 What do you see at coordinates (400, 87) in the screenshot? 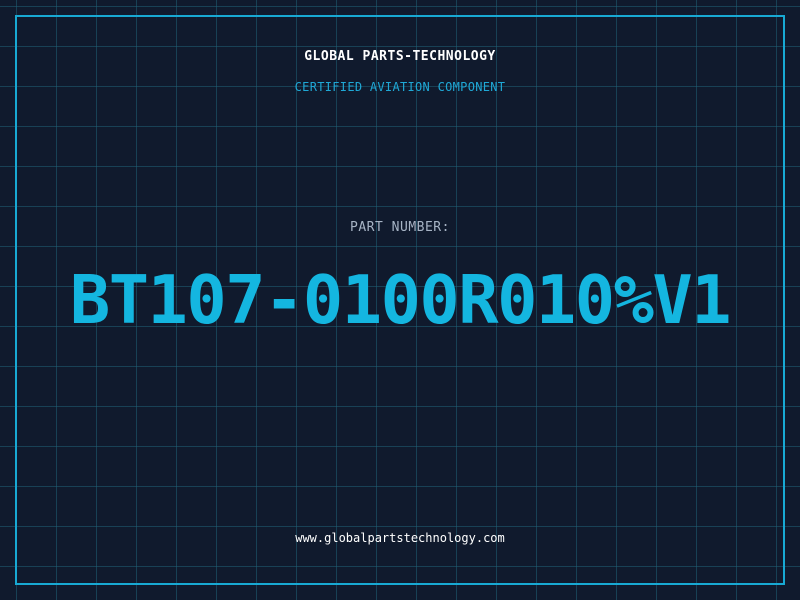
I see `certification-subtitle: CERTIFIED AVIATION COMPONENT` at bounding box center [400, 87].